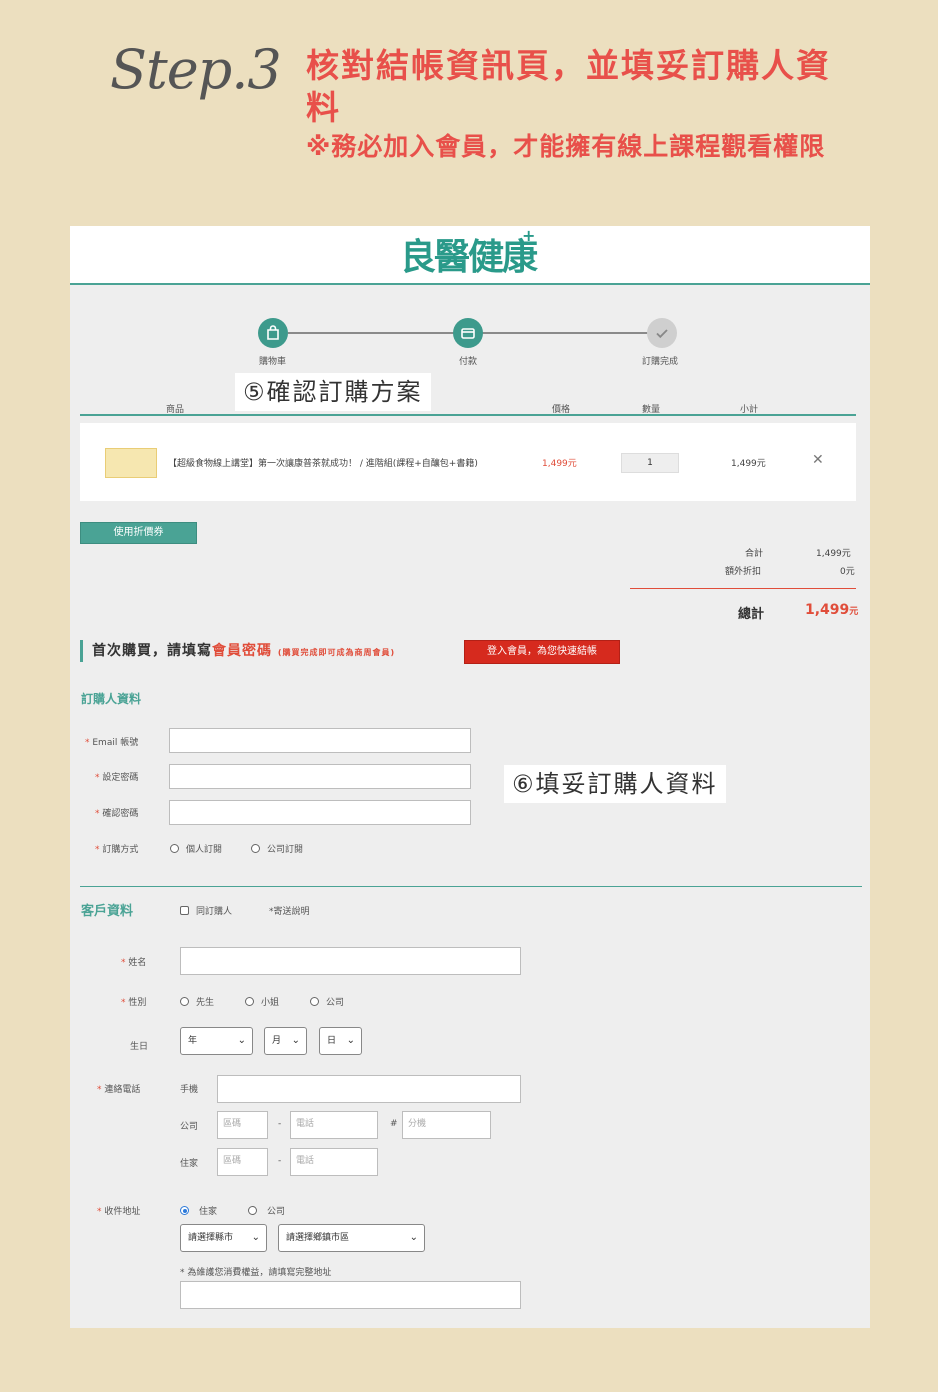 The image size is (938, 1392). Describe the element at coordinates (184, 1001) in the screenshot. I see `mr-radio` at that location.